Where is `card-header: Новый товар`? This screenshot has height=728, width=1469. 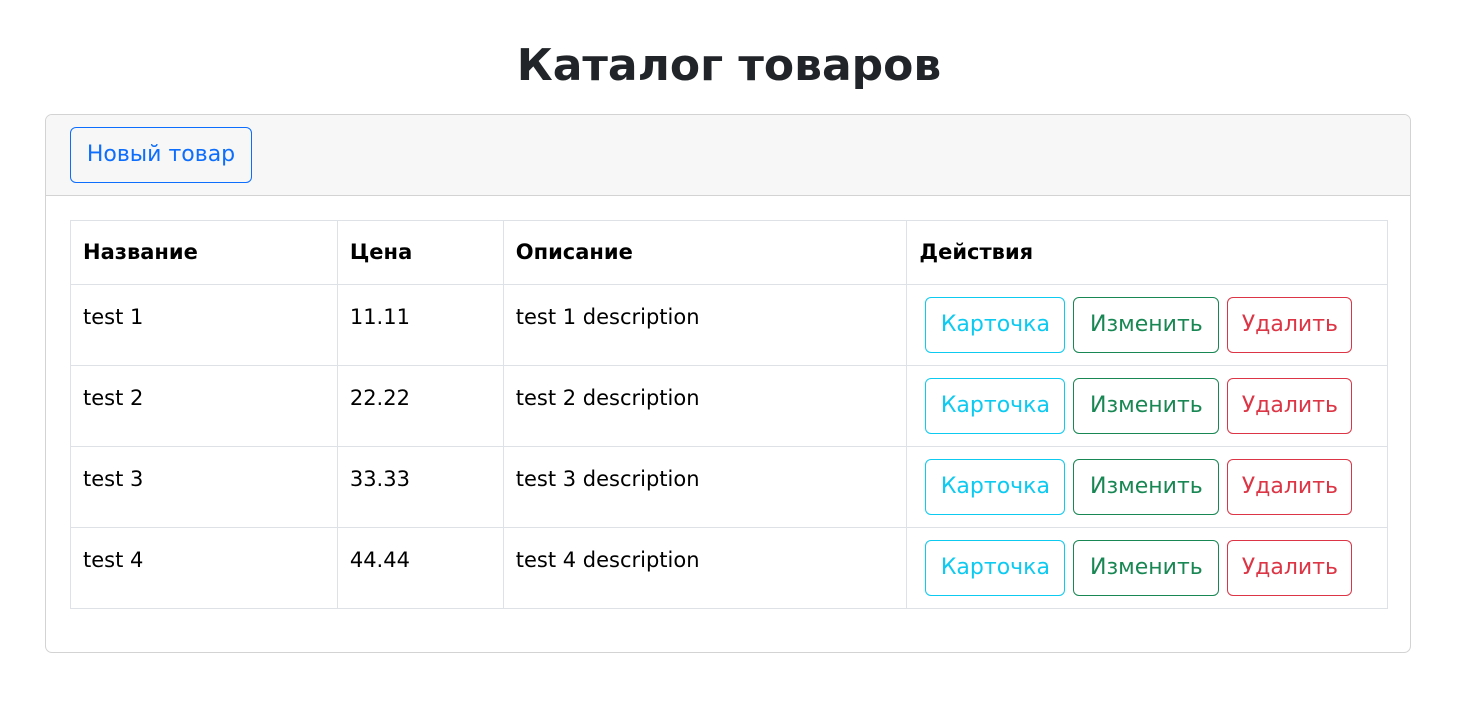
card-header: Новый товар is located at coordinates (728, 155).